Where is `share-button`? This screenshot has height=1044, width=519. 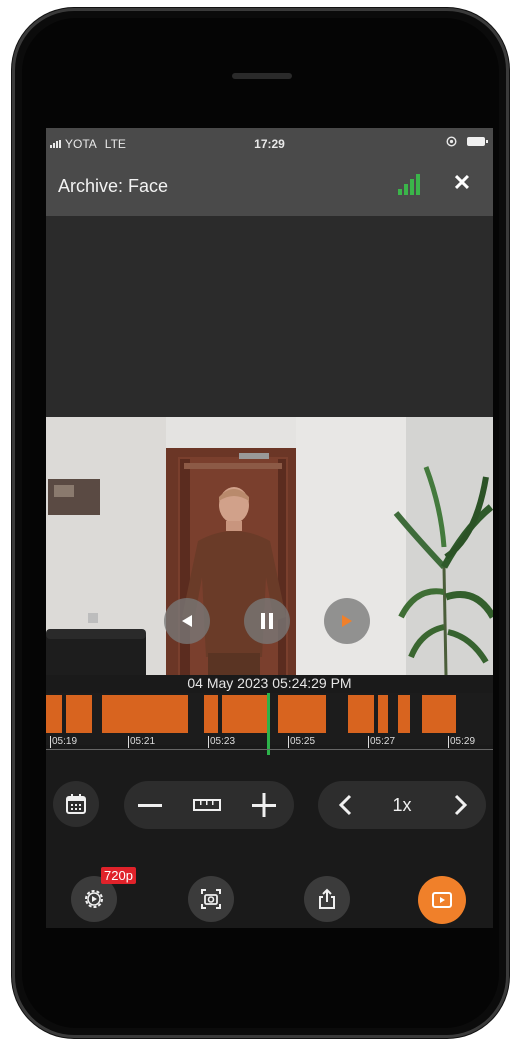
share-button is located at coordinates (327, 899).